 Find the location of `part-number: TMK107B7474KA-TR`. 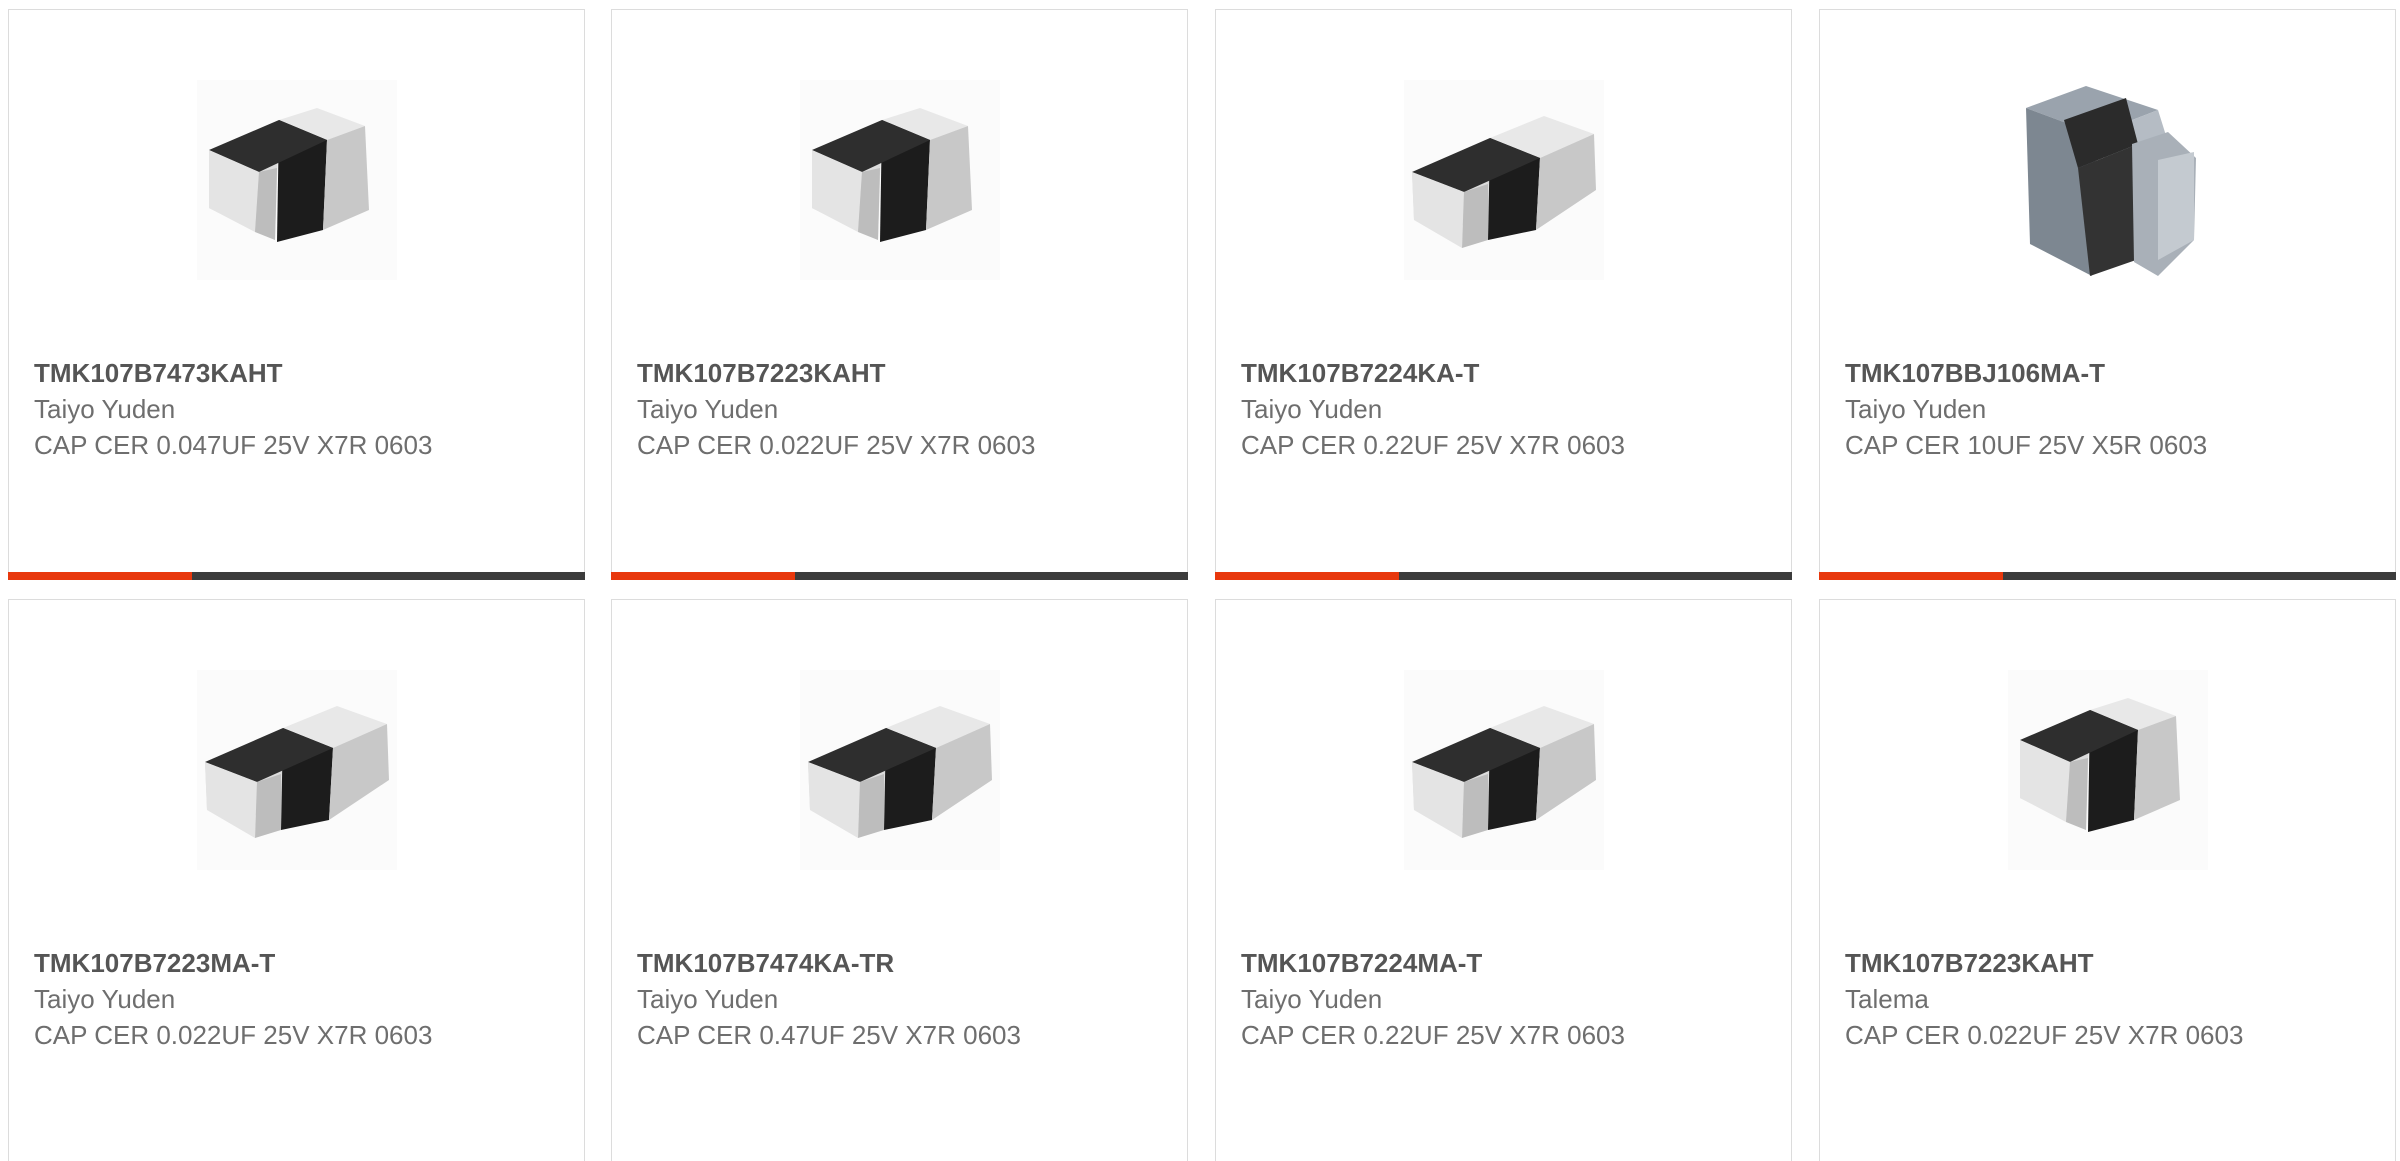

part-number: TMK107B7474KA-TR is located at coordinates (847, 963).